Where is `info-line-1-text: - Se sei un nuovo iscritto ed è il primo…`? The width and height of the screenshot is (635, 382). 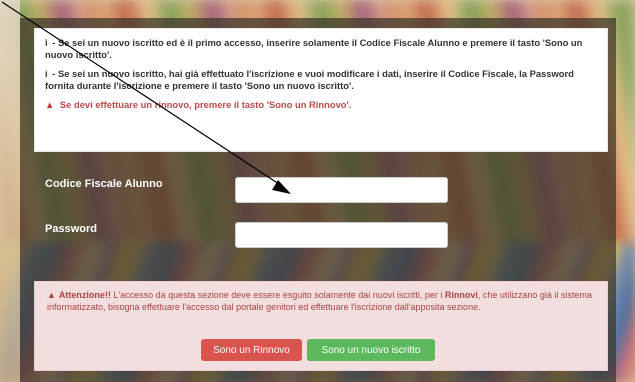 info-line-1-text: - Se sei un nuovo iscritto ed è il primo… is located at coordinates (314, 48).